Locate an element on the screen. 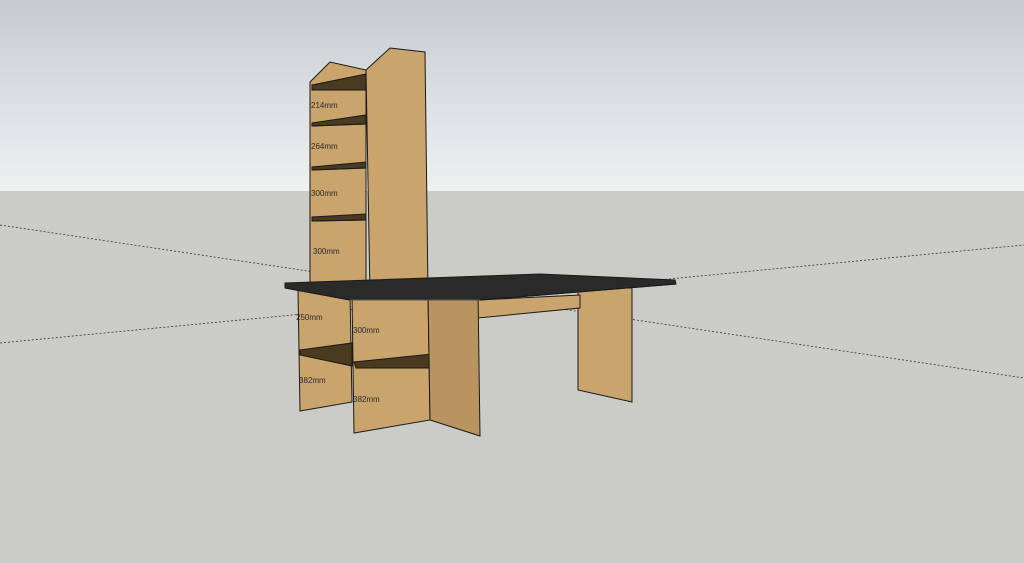 This screenshot has height=563, width=1024. dimension-label: 214mm is located at coordinates (324, 105).